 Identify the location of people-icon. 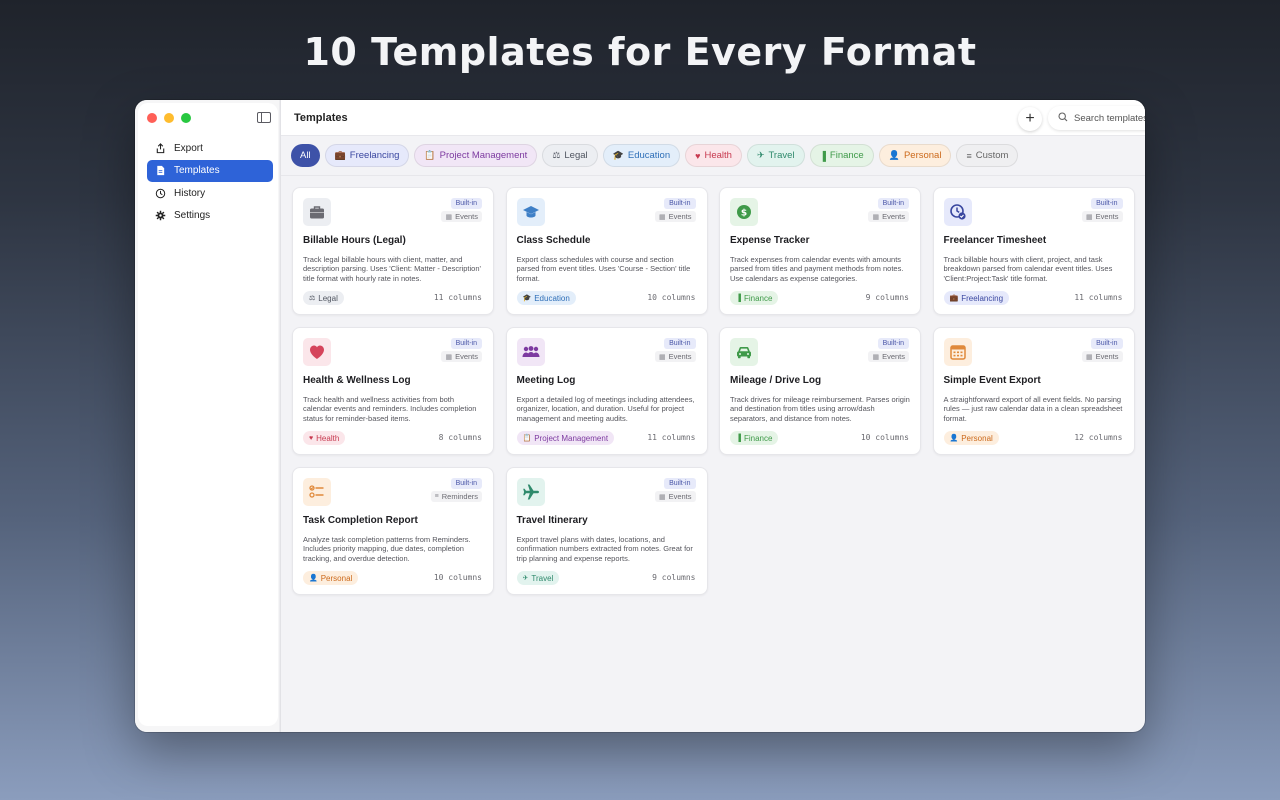
(530, 352).